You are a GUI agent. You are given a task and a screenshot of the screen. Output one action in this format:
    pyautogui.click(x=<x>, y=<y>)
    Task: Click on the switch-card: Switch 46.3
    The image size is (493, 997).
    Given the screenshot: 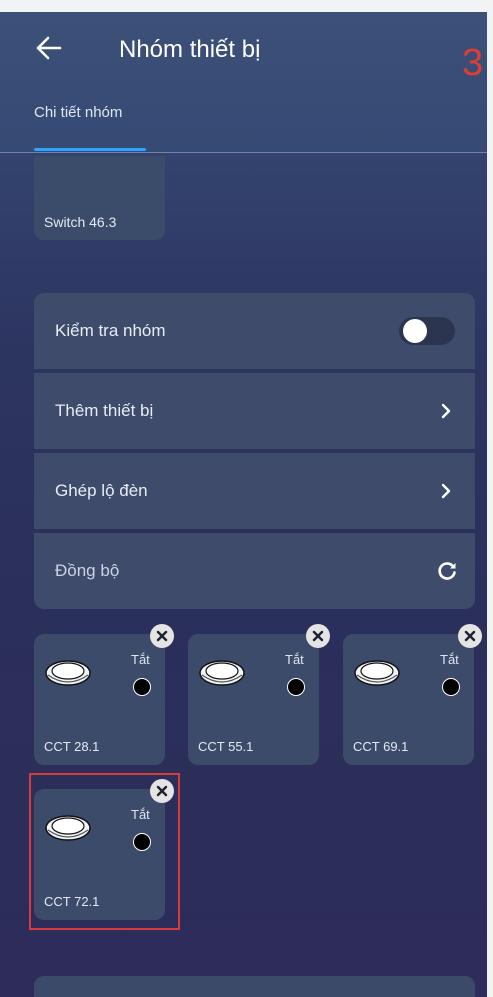 What is the action you would take?
    pyautogui.click(x=99, y=198)
    